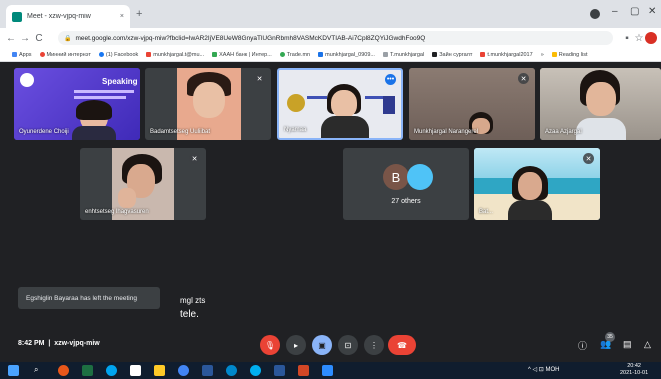 The height and width of the screenshot is (379, 661). Describe the element at coordinates (639, 38) in the screenshot. I see `bookmark-star-icon: ☆` at that location.